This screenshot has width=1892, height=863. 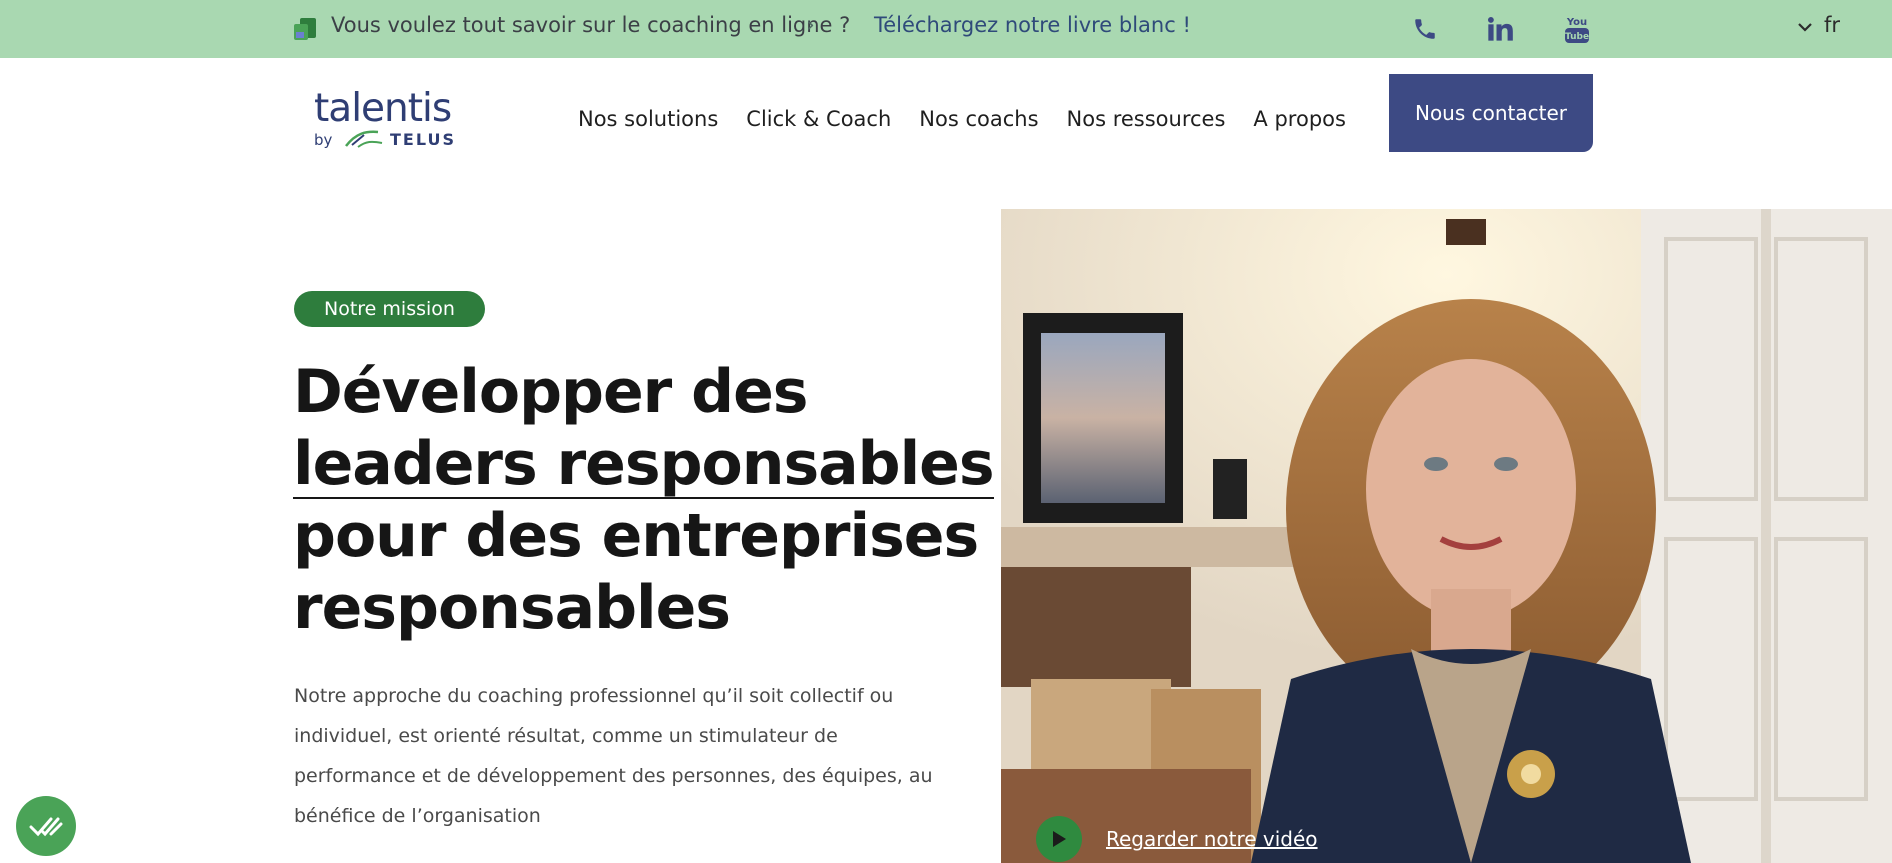 What do you see at coordinates (1805, 25) in the screenshot?
I see `chevron-down-icon` at bounding box center [1805, 25].